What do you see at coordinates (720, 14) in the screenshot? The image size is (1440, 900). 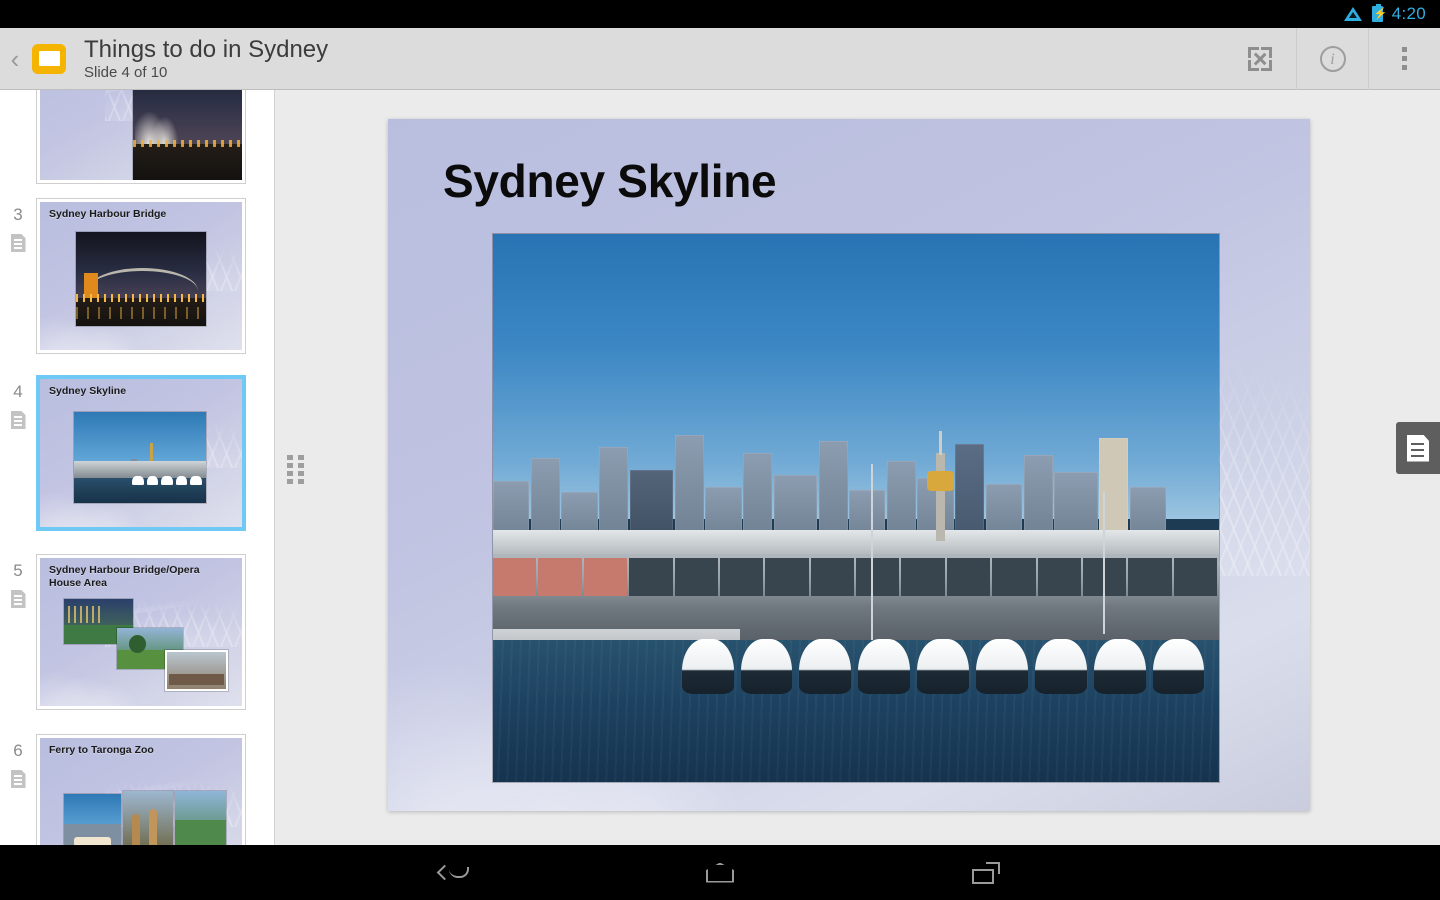 I see `status-bar: 4:20` at bounding box center [720, 14].